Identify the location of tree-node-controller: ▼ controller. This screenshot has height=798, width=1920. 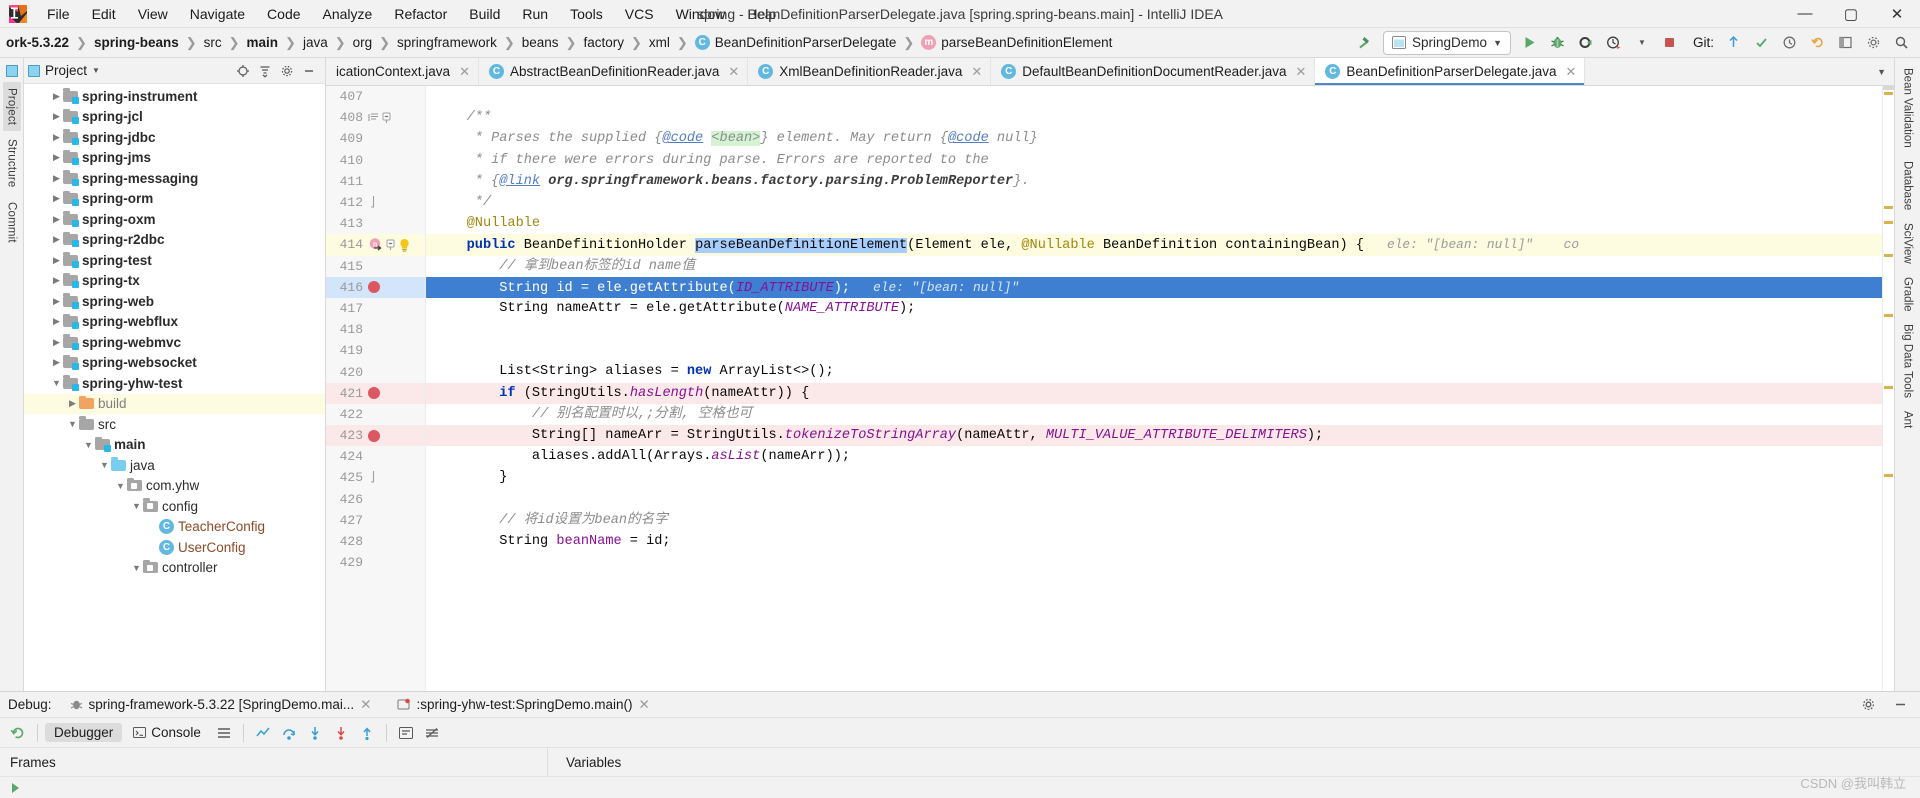
(174, 568).